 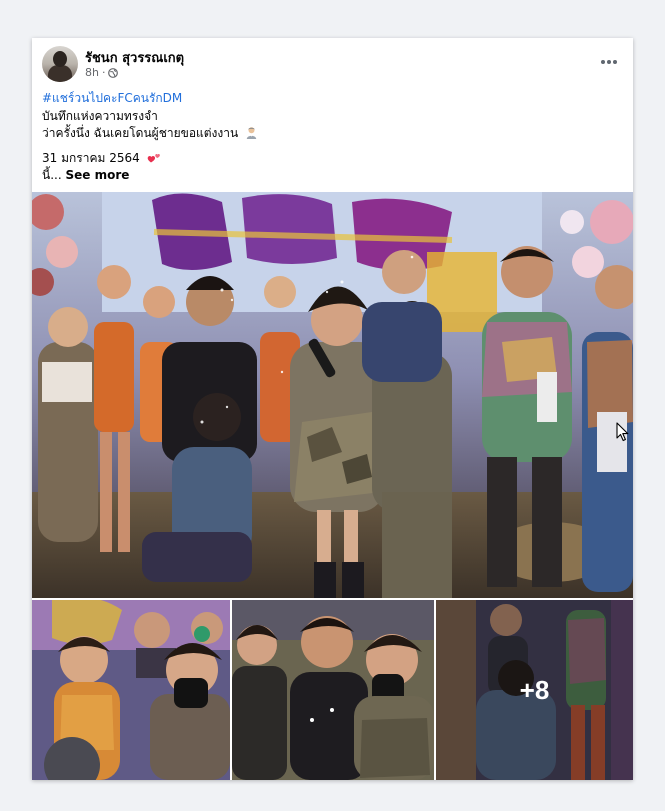 What do you see at coordinates (100, 115) in the screenshot?
I see `post-text-line-2: บันทึกแห่งความทรงจำ` at bounding box center [100, 115].